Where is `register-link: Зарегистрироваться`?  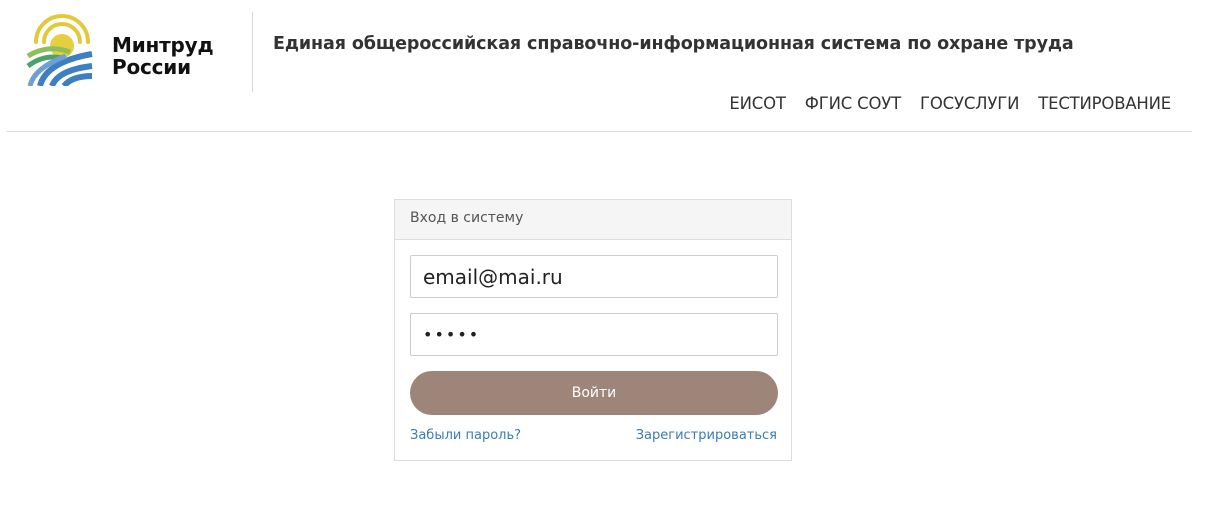
register-link: Зарегистрироваться is located at coordinates (706, 435).